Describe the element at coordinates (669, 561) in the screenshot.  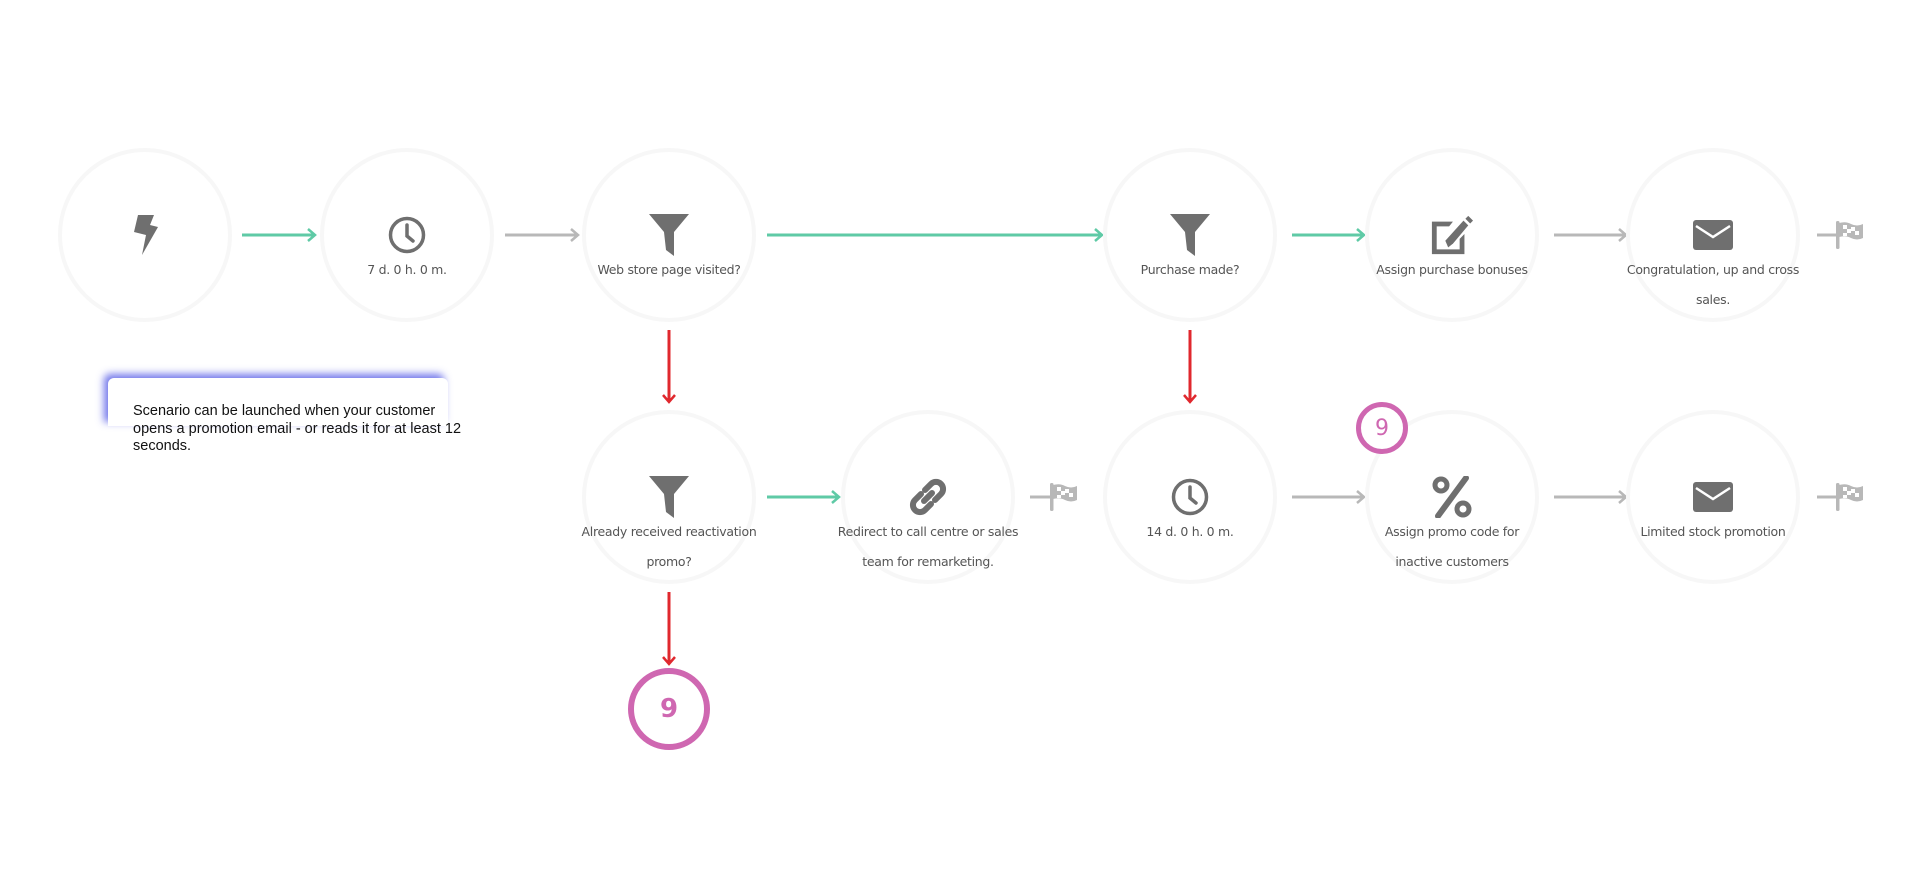
I see `node-label-reactivation-line2: promo?` at that location.